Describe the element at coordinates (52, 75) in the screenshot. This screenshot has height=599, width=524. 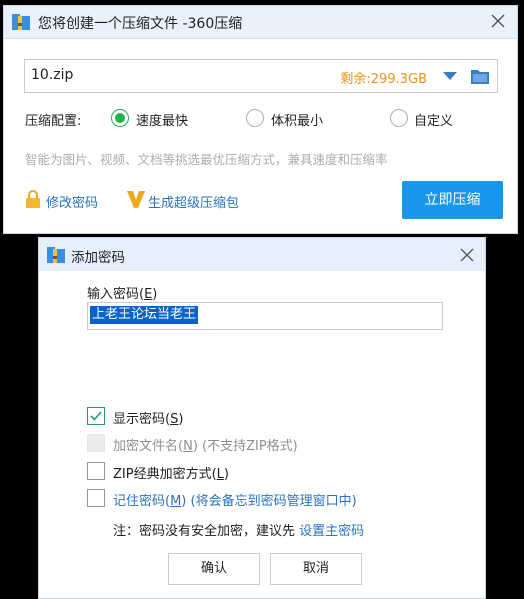
I see `filename-value: 10.zip` at that location.